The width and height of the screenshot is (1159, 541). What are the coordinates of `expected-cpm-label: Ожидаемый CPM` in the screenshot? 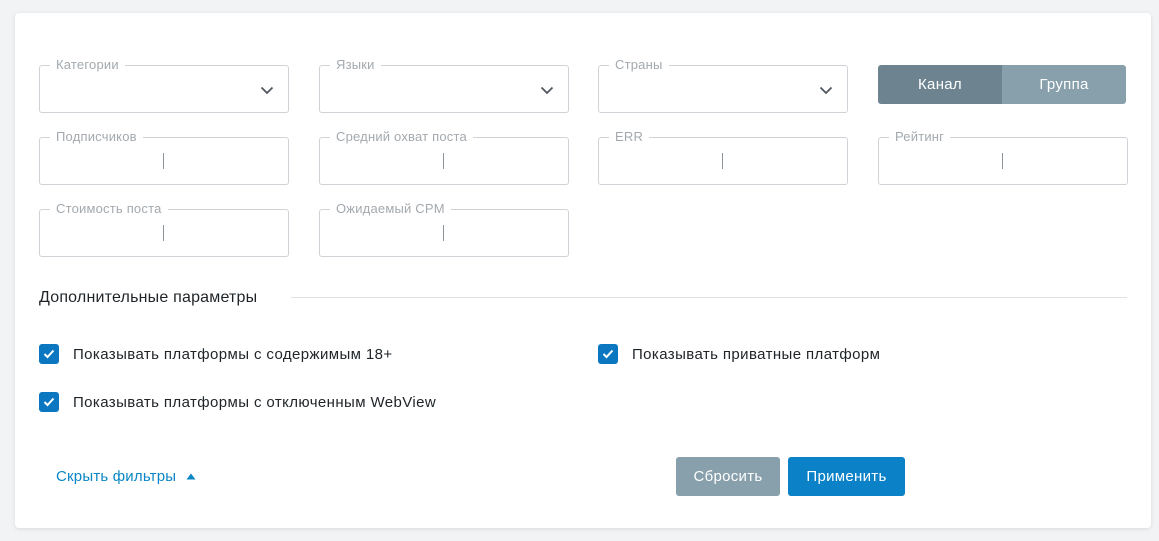 It's located at (390, 209).